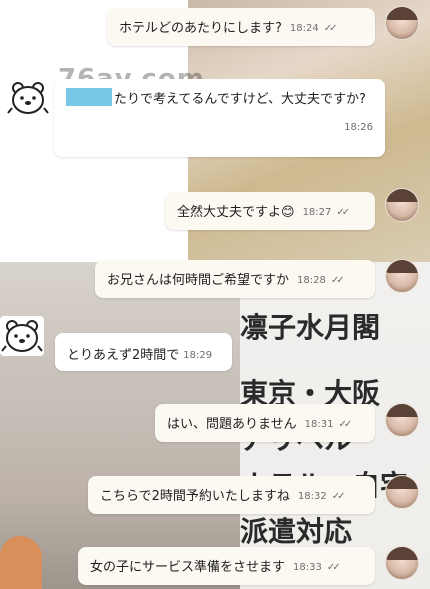 This screenshot has height=589, width=430. What do you see at coordinates (310, 327) in the screenshot?
I see `overlay-line: 凛子水月閣` at bounding box center [310, 327].